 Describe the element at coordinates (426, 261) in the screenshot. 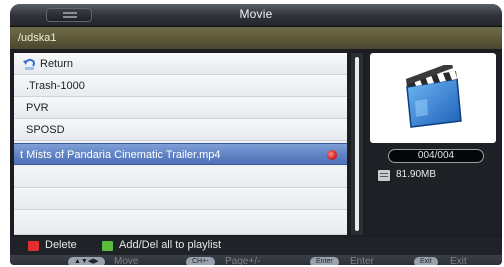

I see `exit-key: Exit` at that location.